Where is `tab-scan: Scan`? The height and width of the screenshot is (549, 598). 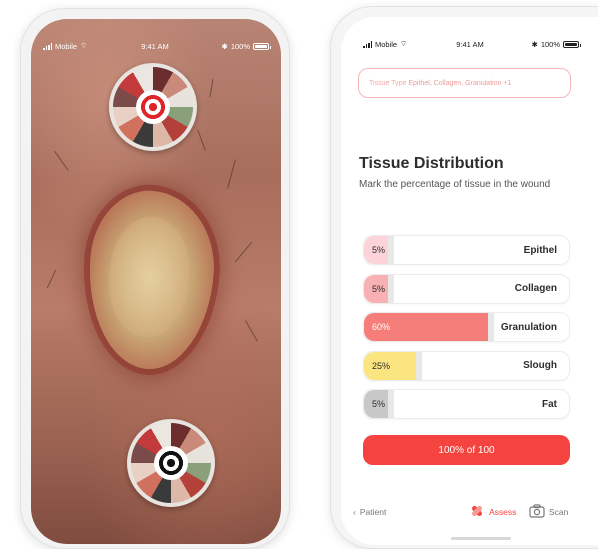 tab-scan: Scan is located at coordinates (548, 512).